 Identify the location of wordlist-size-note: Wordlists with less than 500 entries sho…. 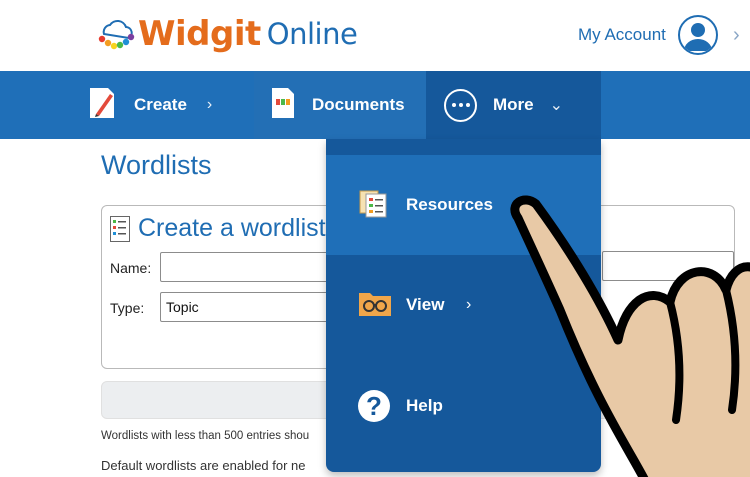
(205, 436).